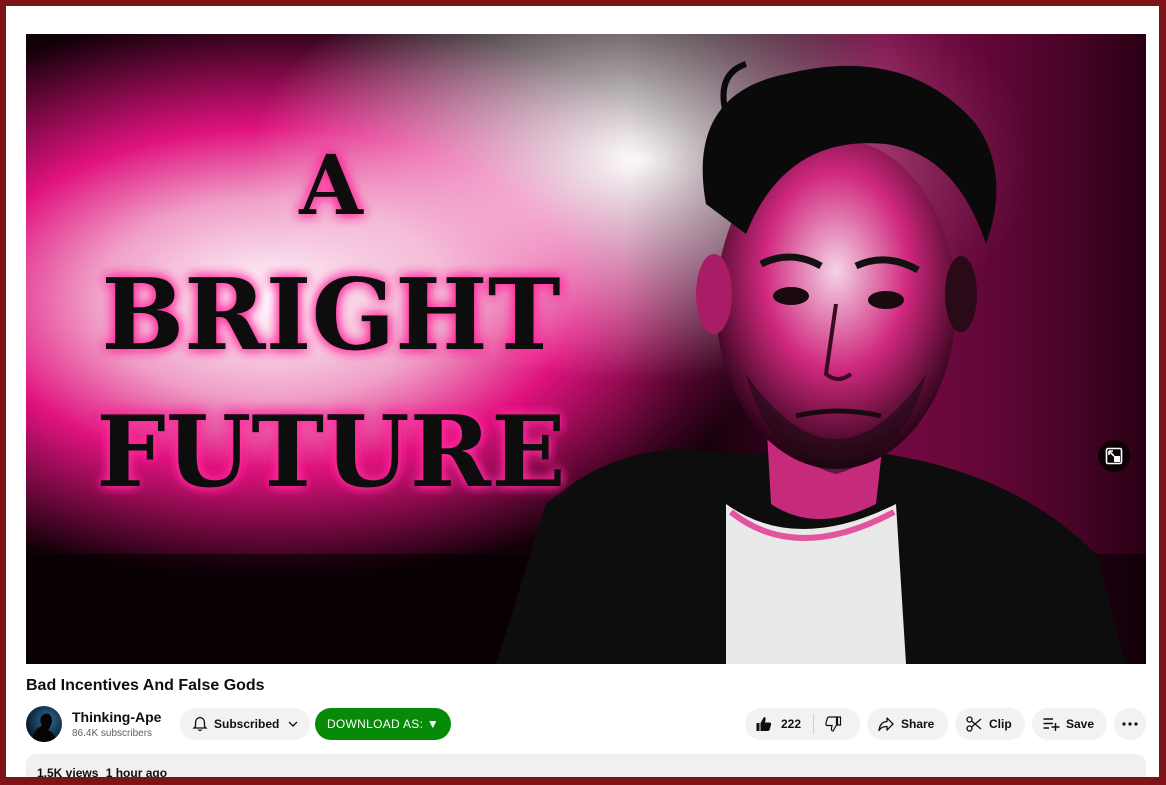 The width and height of the screenshot is (1166, 785). I want to click on share-icon, so click(886, 724).